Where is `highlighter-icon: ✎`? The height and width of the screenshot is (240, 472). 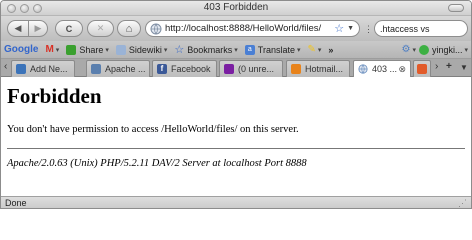
highlighter-icon: ✎ is located at coordinates (311, 49).